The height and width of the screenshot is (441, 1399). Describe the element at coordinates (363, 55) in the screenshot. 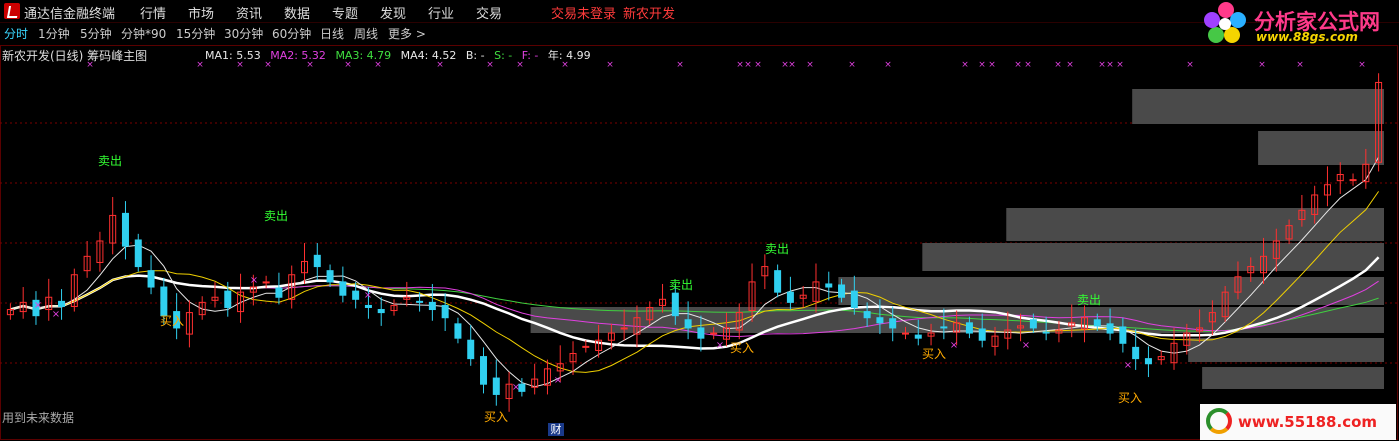

I see `ma3-value: MA3: 4.79` at that location.